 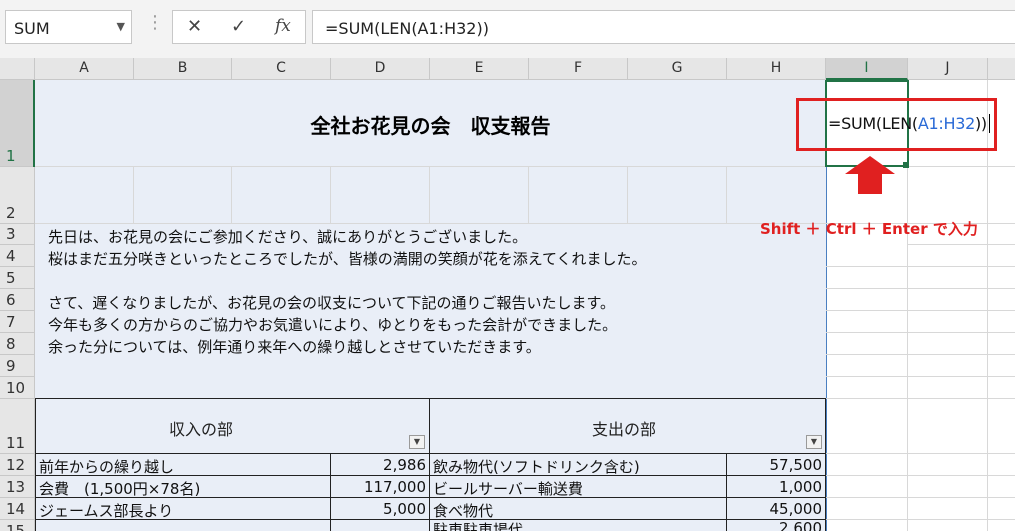 I want to click on enter-icon: ✓, so click(x=238, y=26).